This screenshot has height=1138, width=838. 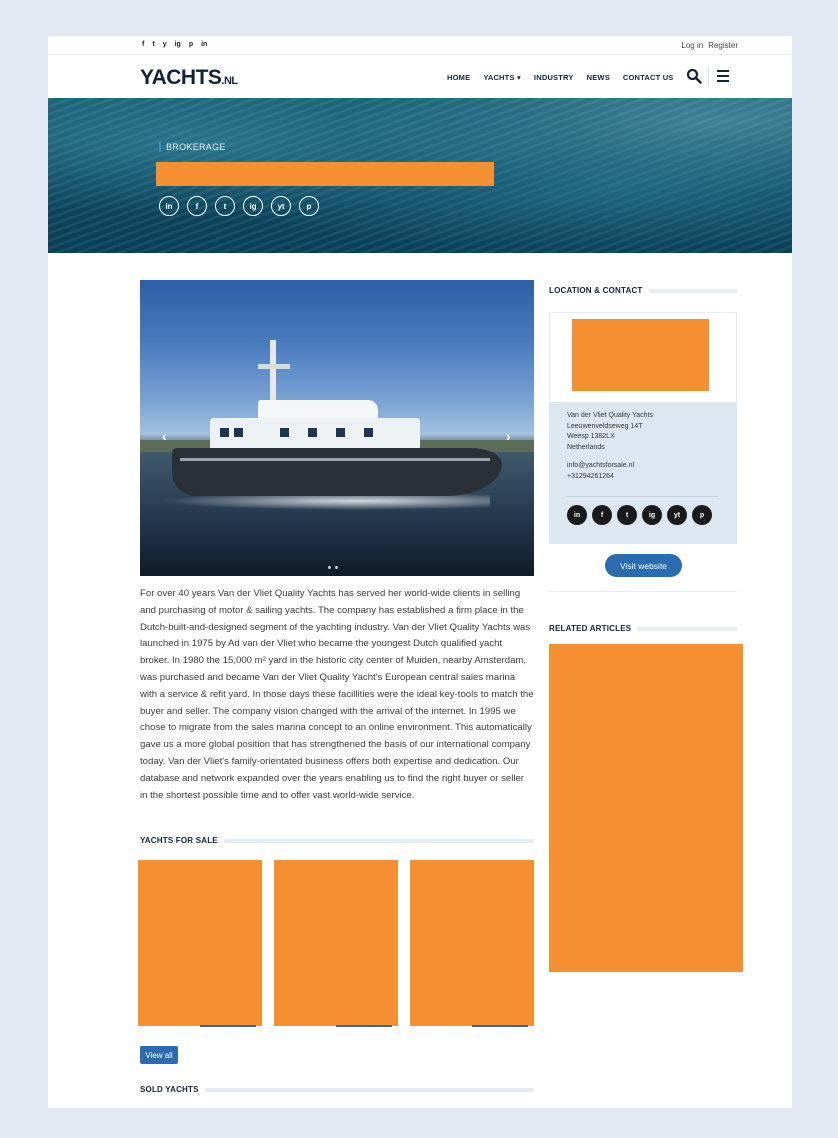 I want to click on yachts-for-sale-title: YACHTS FOR SALE, so click(x=179, y=840).